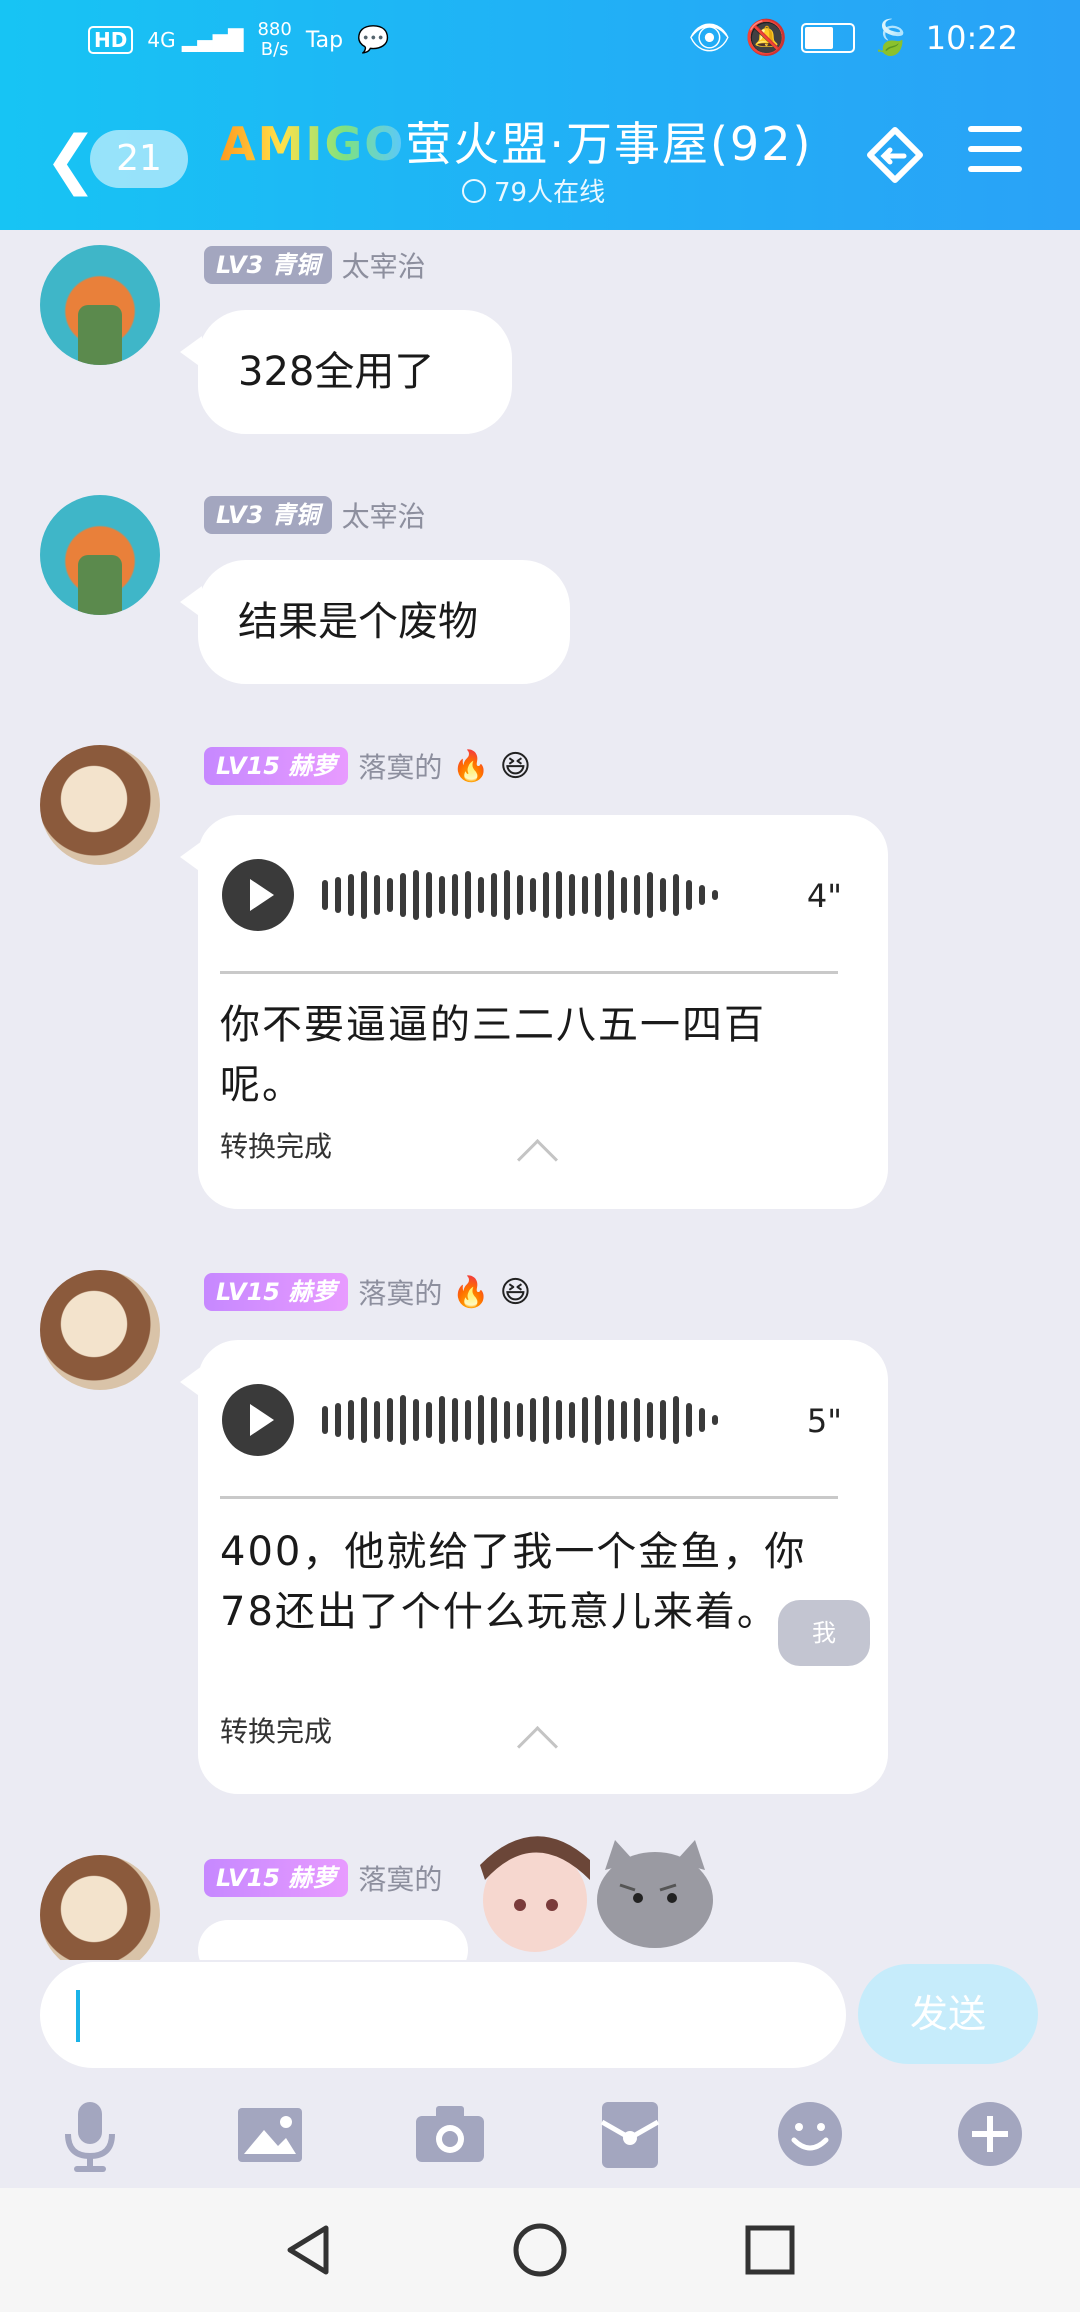 The height and width of the screenshot is (2312, 1080). I want to click on voice-player: 5", so click(532, 1420).